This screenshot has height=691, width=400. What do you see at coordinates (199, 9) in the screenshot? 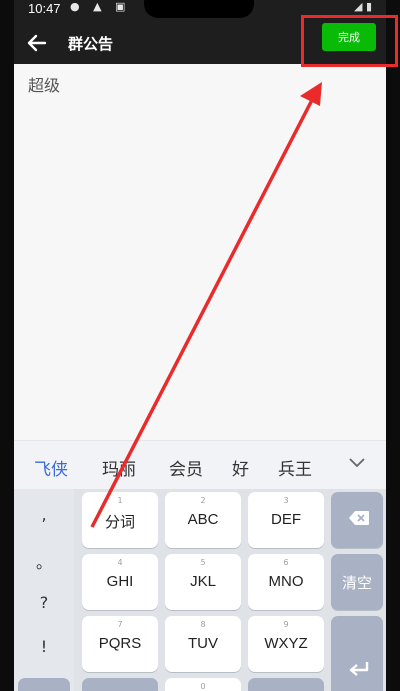
I see `camera-notch` at bounding box center [199, 9].